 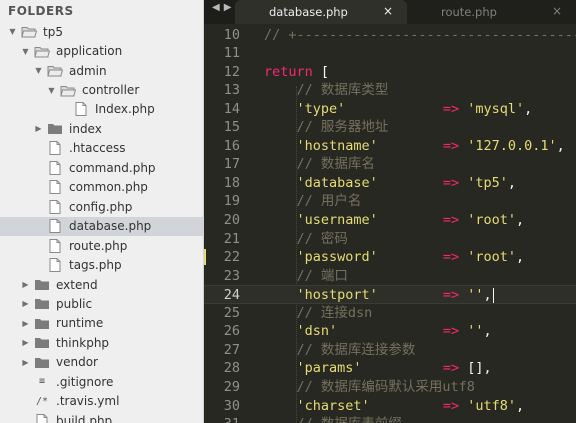 What do you see at coordinates (306, 238) in the screenshot?
I see `code-token: // 密码` at bounding box center [306, 238].